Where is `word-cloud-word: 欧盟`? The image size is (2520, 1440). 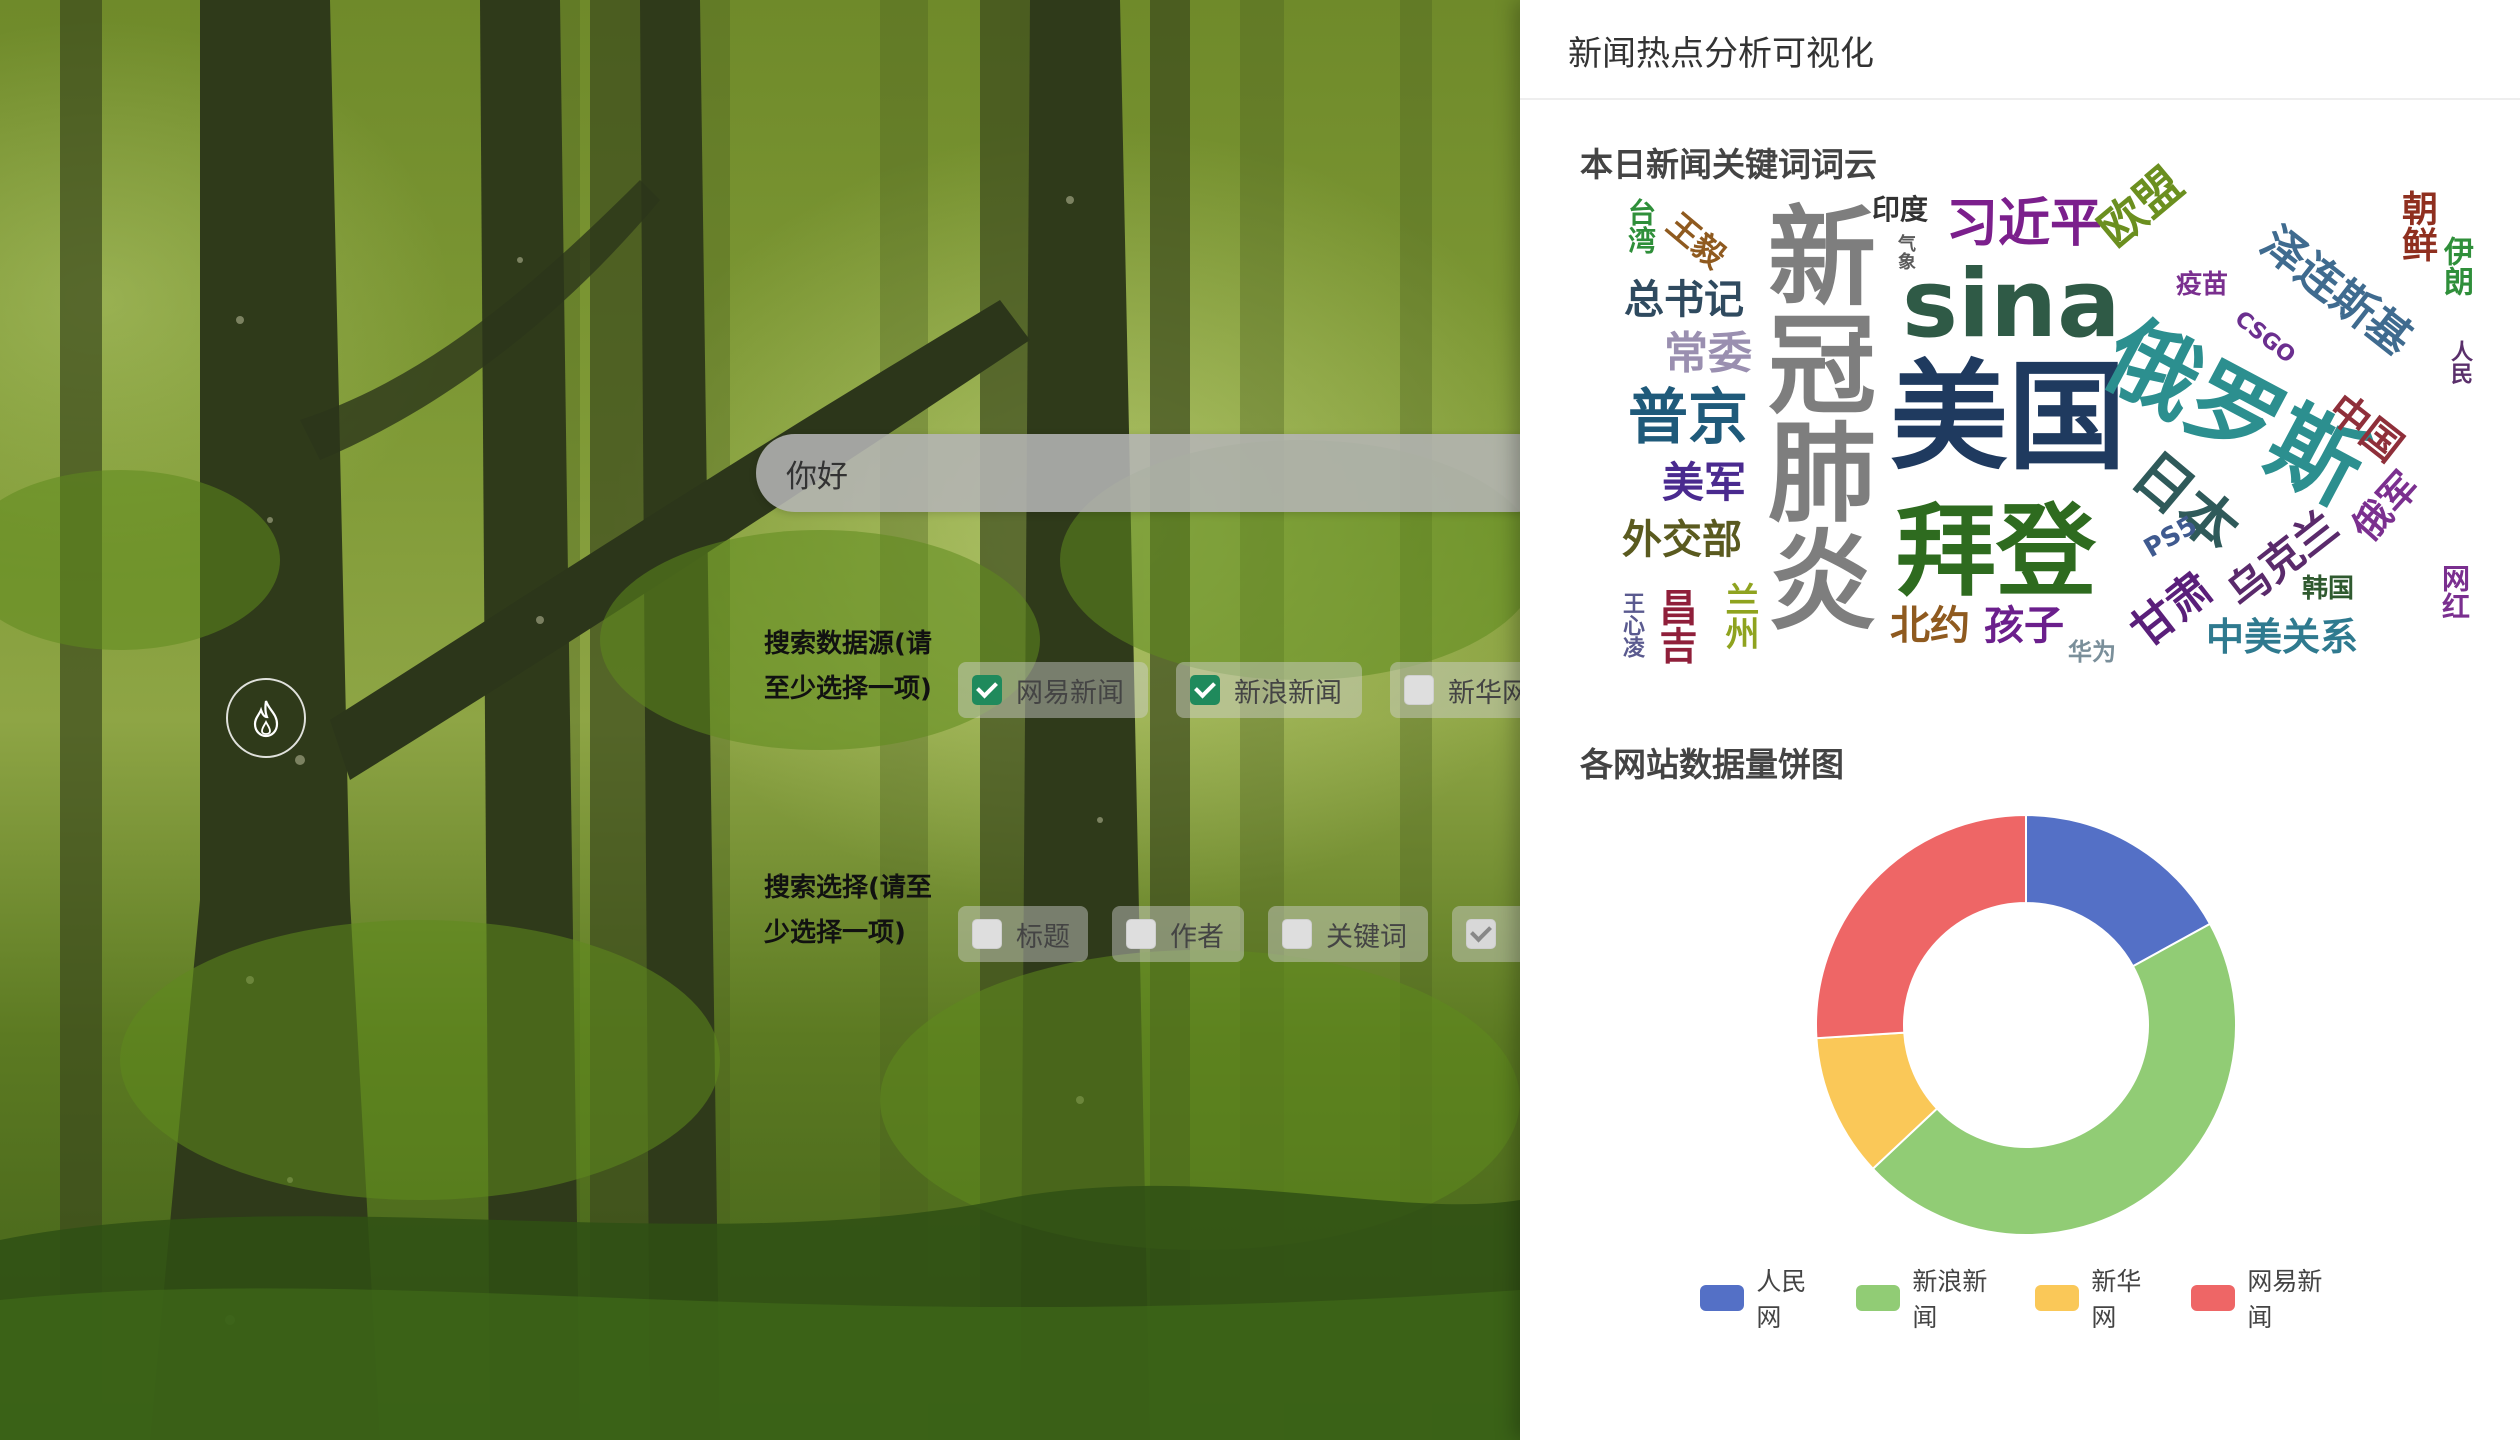 word-cloud-word: 欧盟 is located at coordinates (2140, 207).